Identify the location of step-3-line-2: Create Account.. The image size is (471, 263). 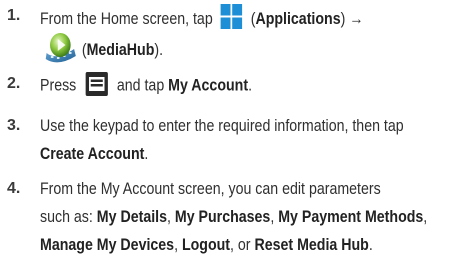
(94, 154).